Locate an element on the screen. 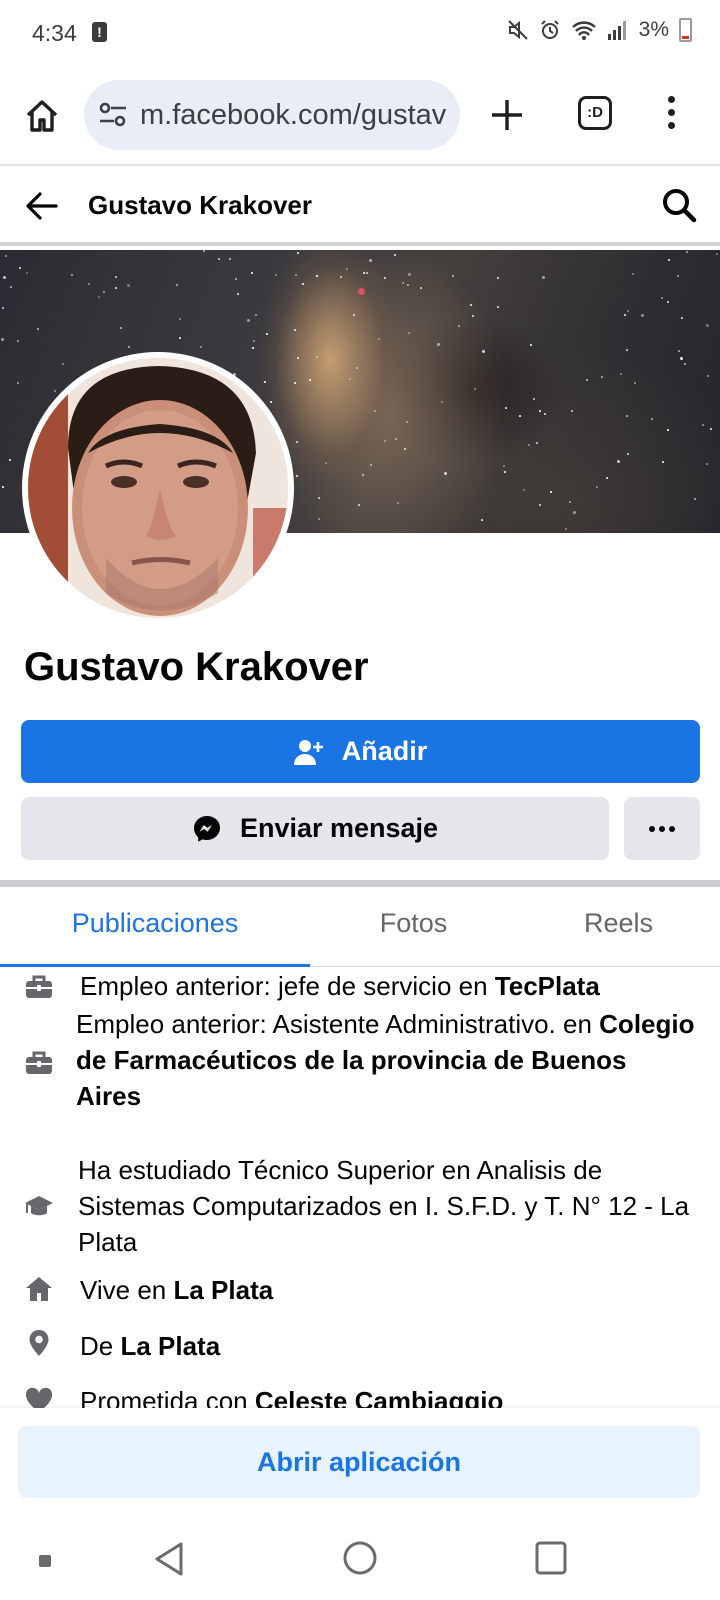 This screenshot has width=720, height=1600. intro-bold: Celeste Cambiaggio is located at coordinates (379, 1397).